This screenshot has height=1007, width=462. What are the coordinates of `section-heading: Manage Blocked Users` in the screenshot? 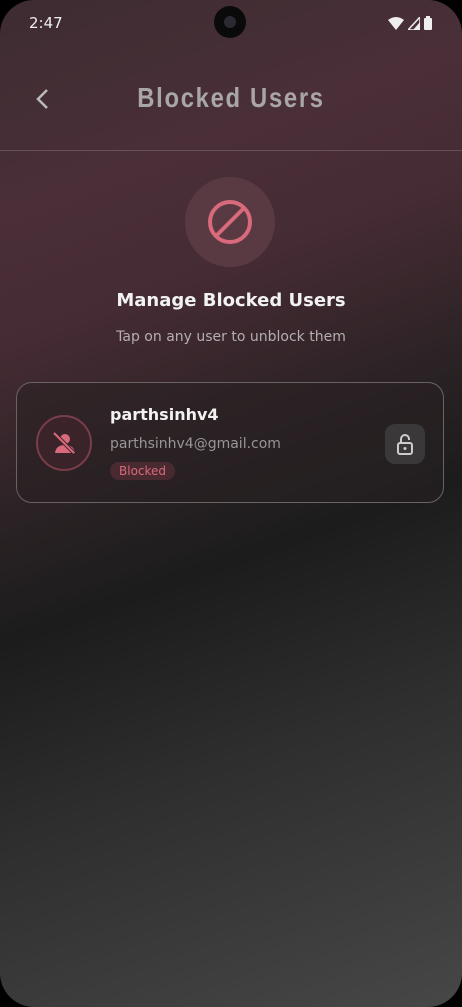 It's located at (231, 300).